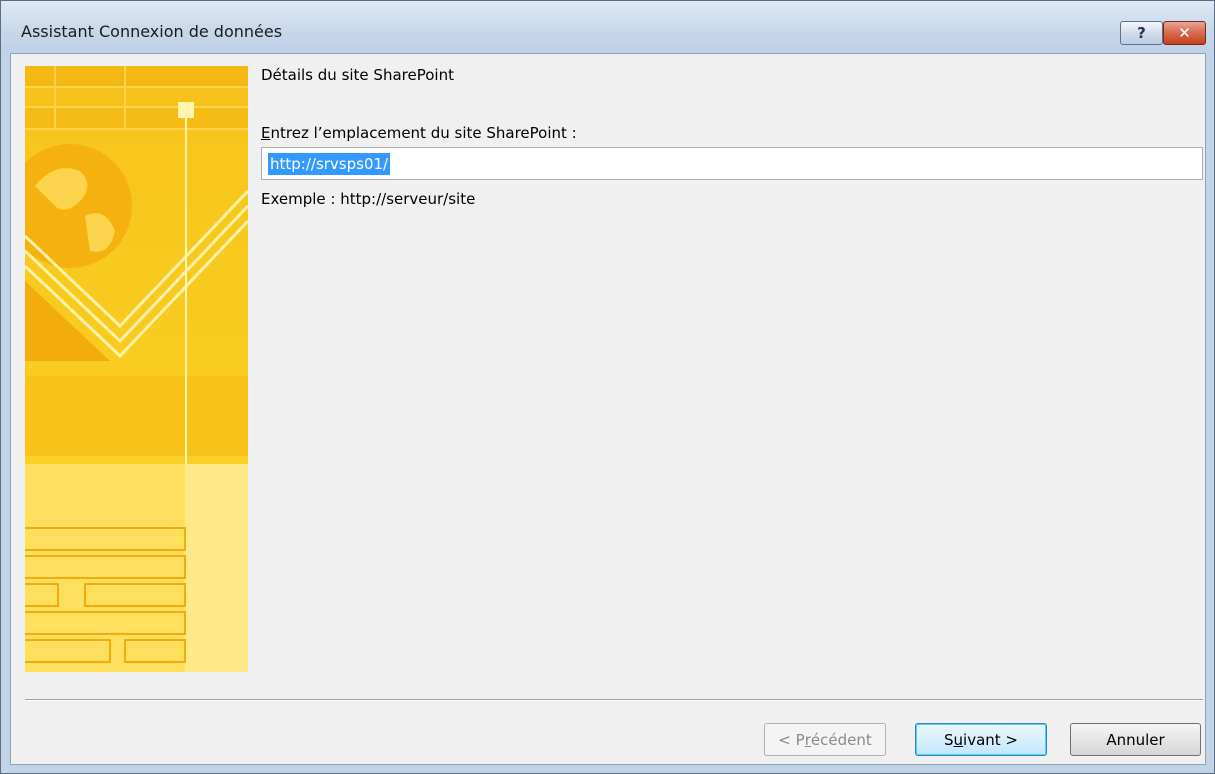 The height and width of the screenshot is (774, 1215). I want to click on cancel-label: Annuler, so click(1135, 739).